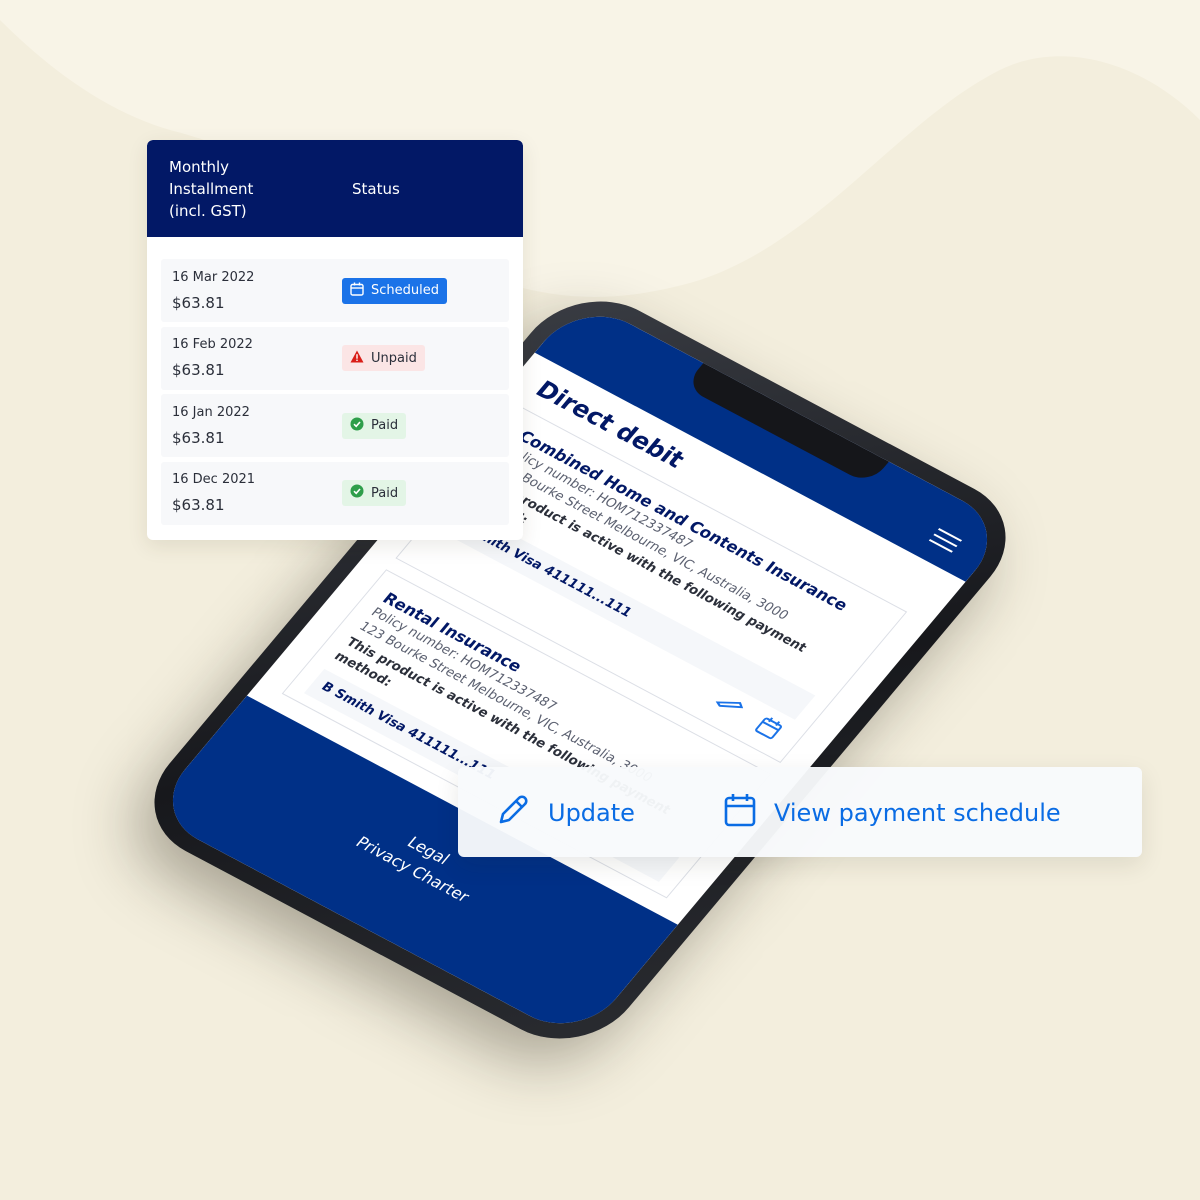 Image resolution: width=1200 pixels, height=1200 pixels. I want to click on status-label: Unpaid, so click(394, 358).